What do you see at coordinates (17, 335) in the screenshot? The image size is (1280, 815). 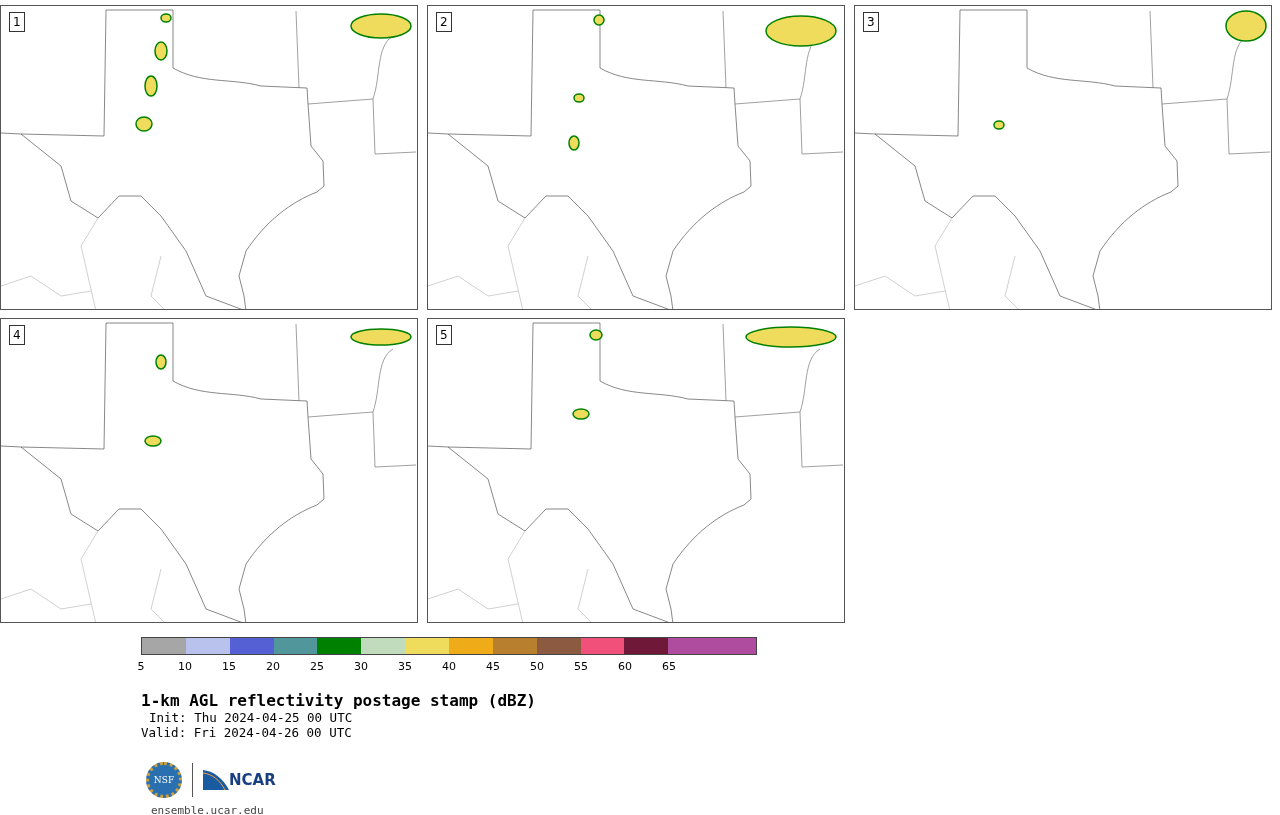 I see `panel-number: 4` at bounding box center [17, 335].